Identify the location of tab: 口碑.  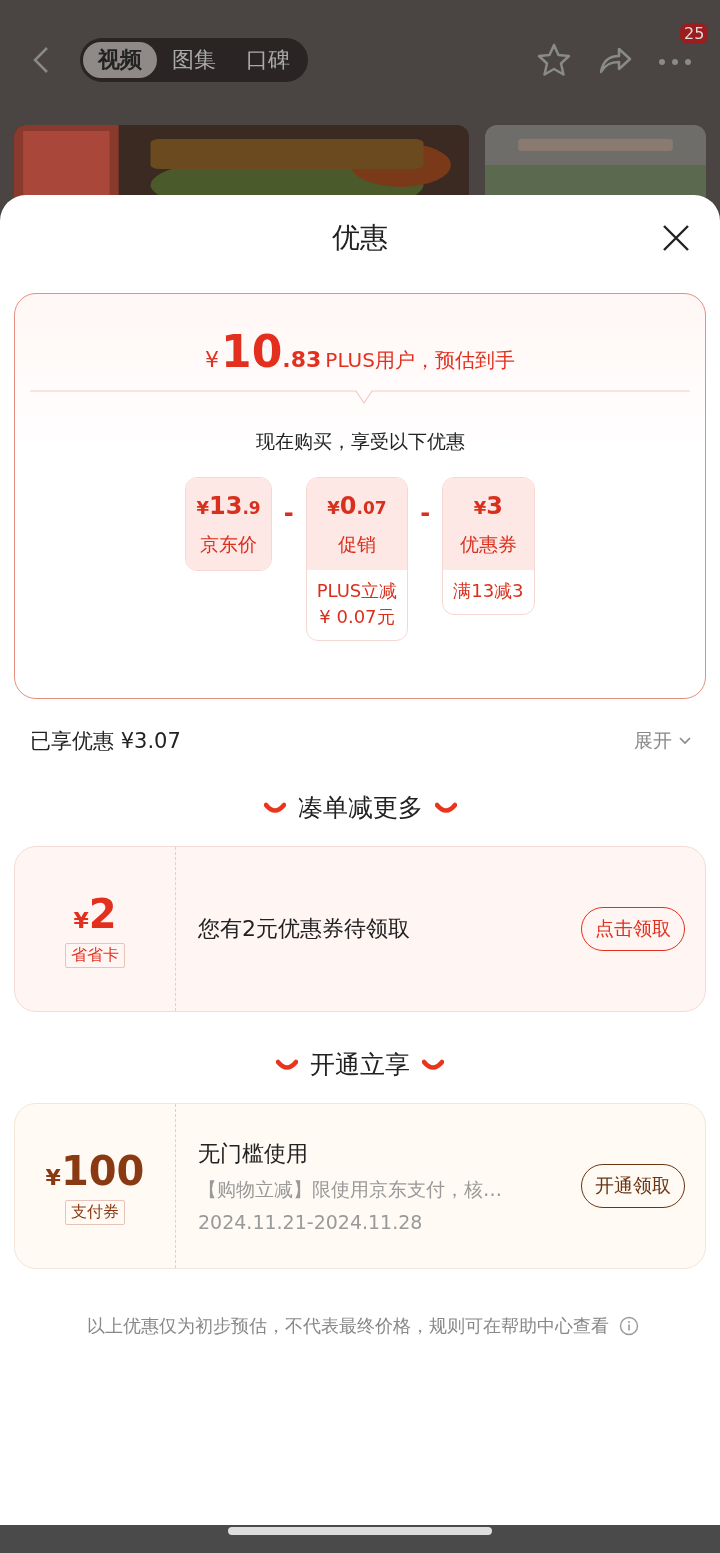
(268, 60).